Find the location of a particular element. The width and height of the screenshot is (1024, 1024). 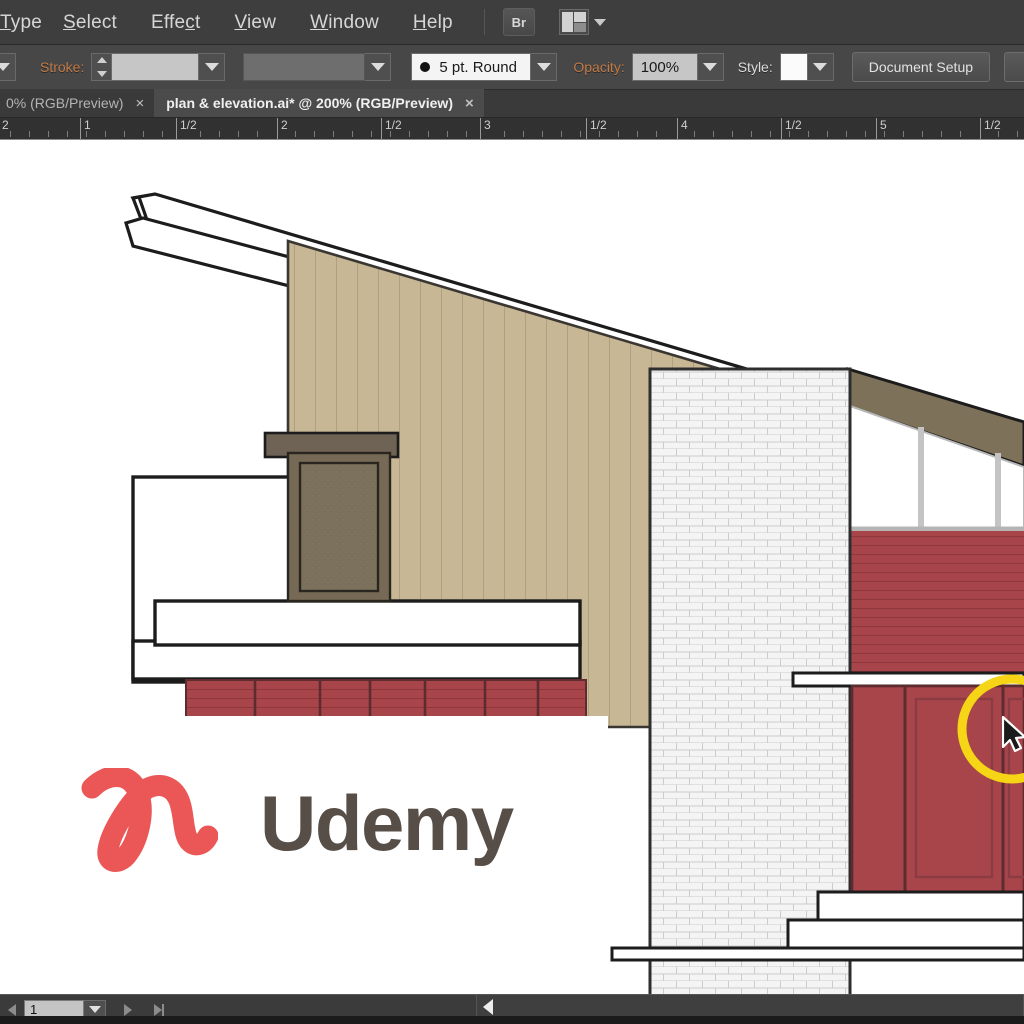

scroll-left-icon is located at coordinates (488, 1007).